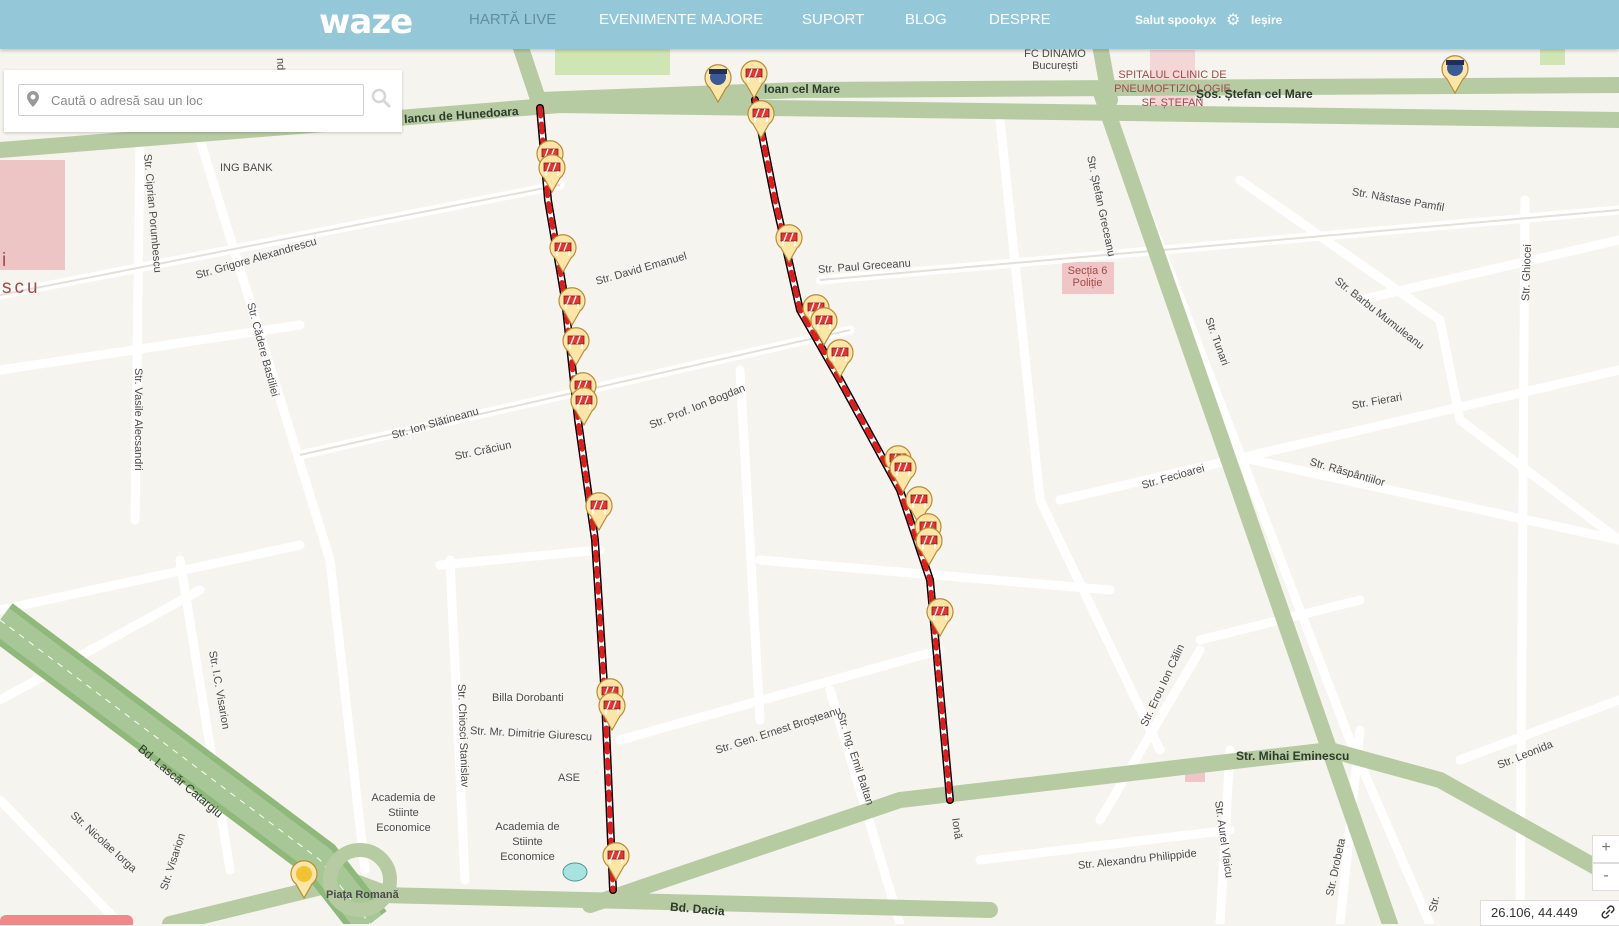 The width and height of the screenshot is (1619, 926). What do you see at coordinates (138, 419) in the screenshot?
I see `street-label: Str. Vasile Alecsandri` at bounding box center [138, 419].